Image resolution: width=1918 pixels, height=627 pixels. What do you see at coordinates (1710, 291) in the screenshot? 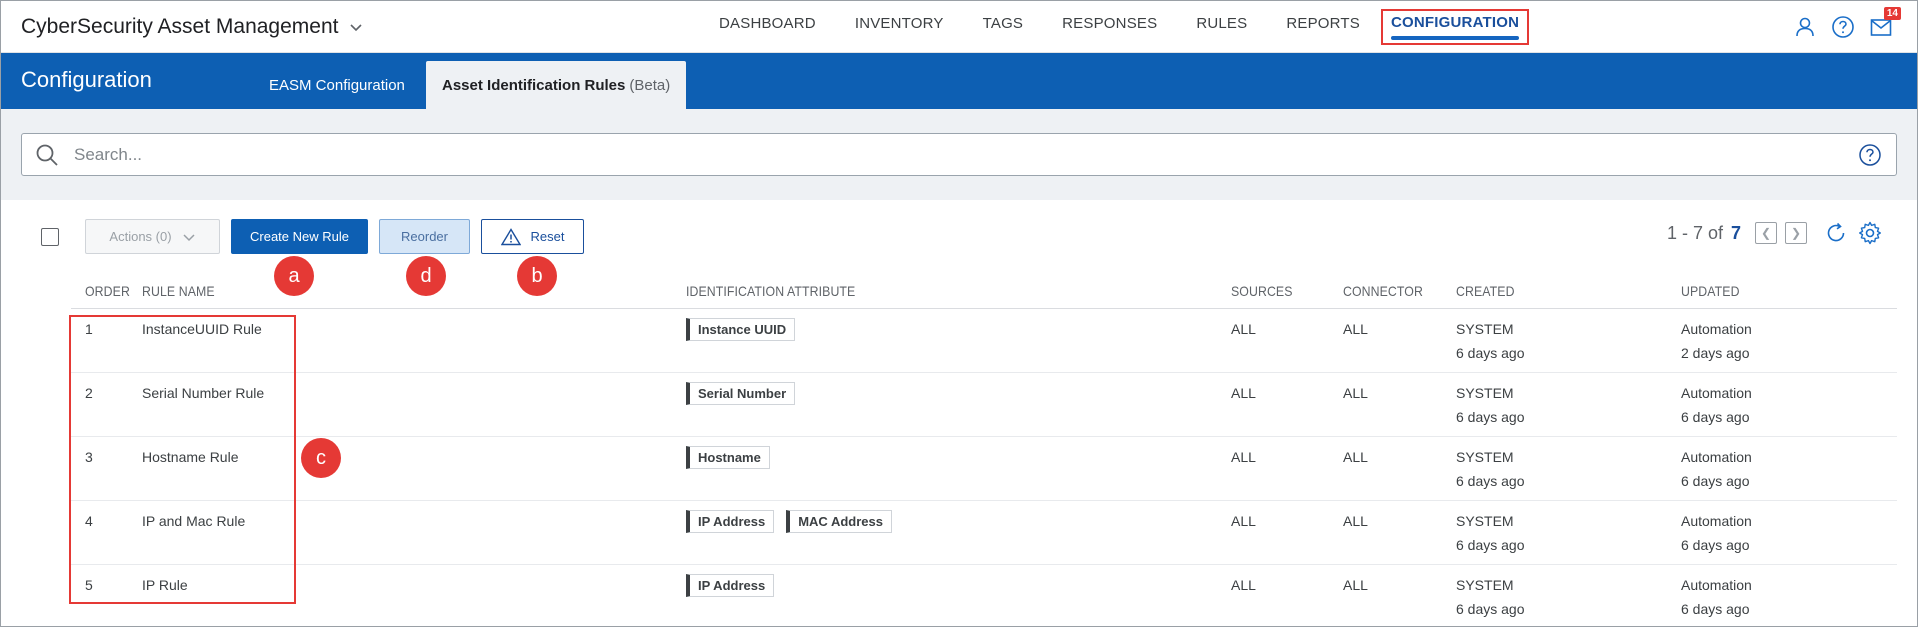
I see `header-updated: UPDATED` at bounding box center [1710, 291].